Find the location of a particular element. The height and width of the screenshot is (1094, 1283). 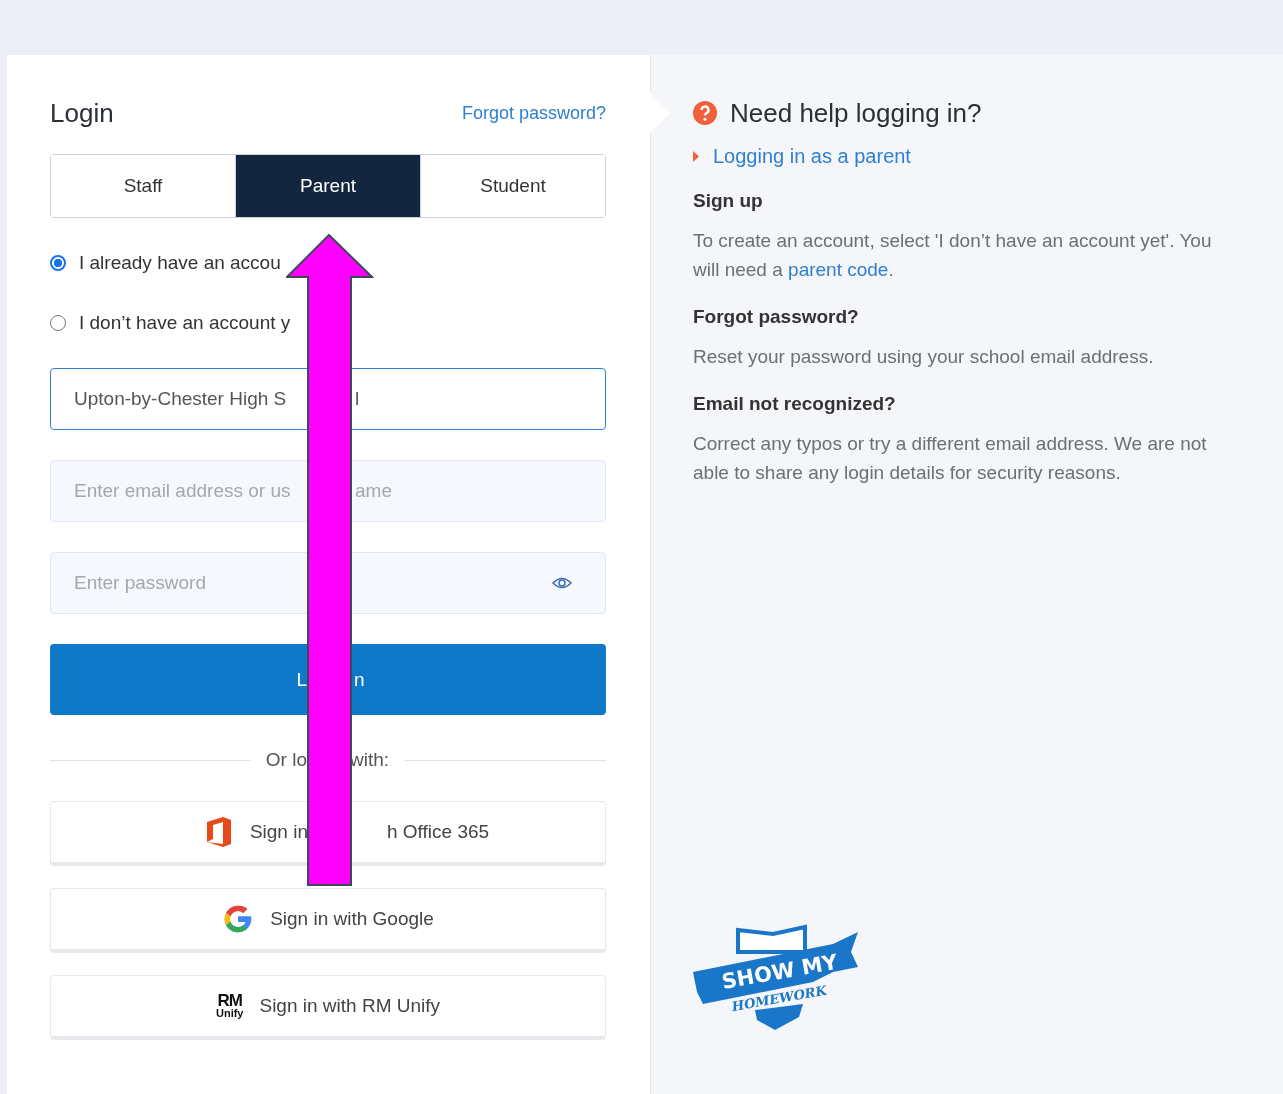

radio-label: I don’t have an account y is located at coordinates (185, 323).